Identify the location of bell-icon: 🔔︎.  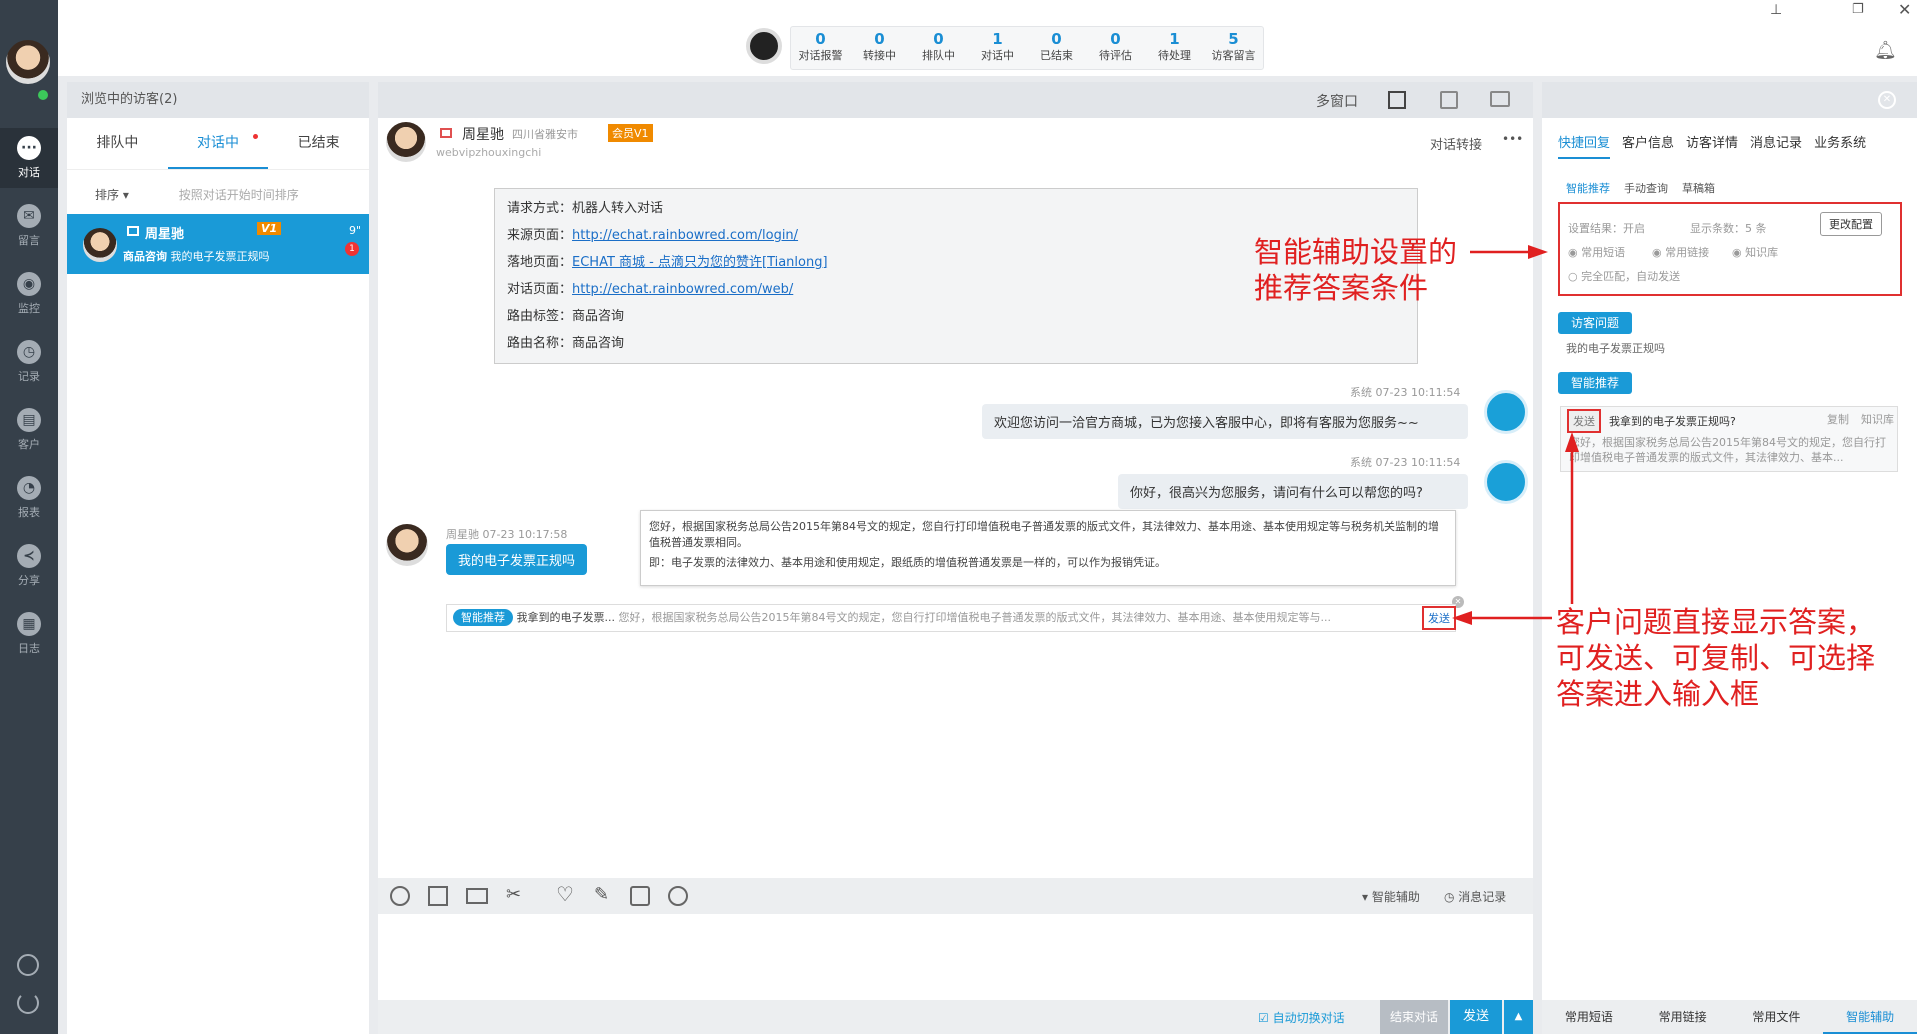
(1885, 50).